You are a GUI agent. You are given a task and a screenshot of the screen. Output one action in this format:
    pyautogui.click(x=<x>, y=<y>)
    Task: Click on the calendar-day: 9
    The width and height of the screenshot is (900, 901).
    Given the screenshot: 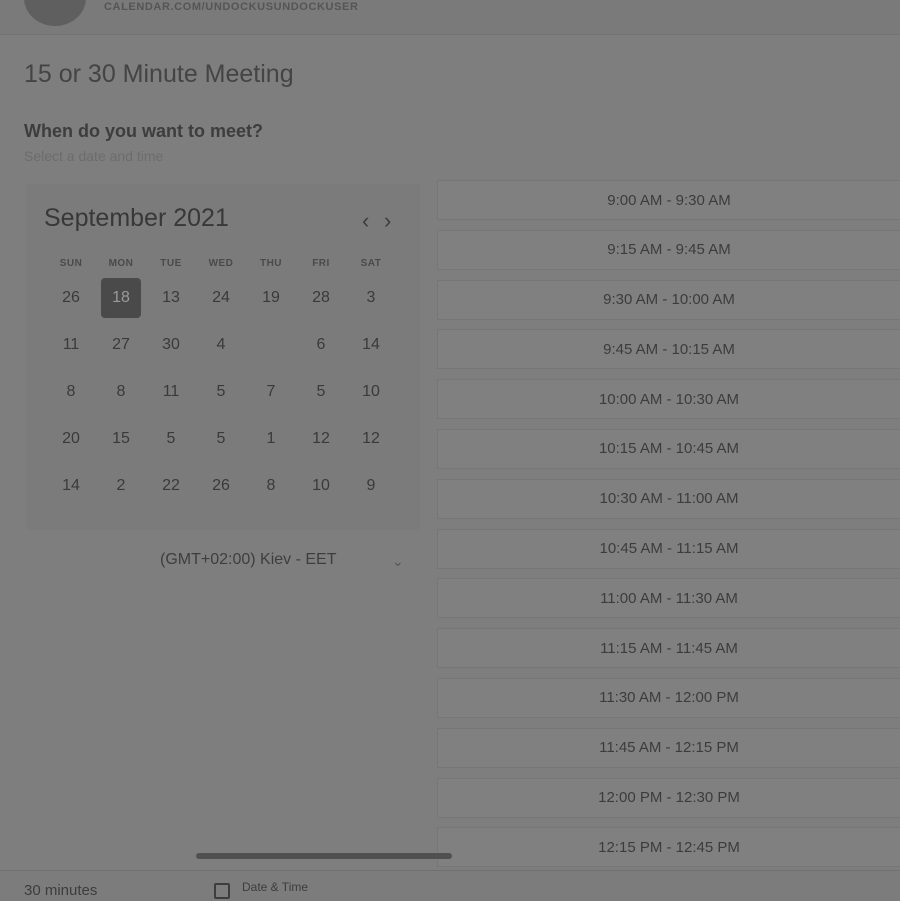 What is the action you would take?
    pyautogui.click(x=371, y=485)
    